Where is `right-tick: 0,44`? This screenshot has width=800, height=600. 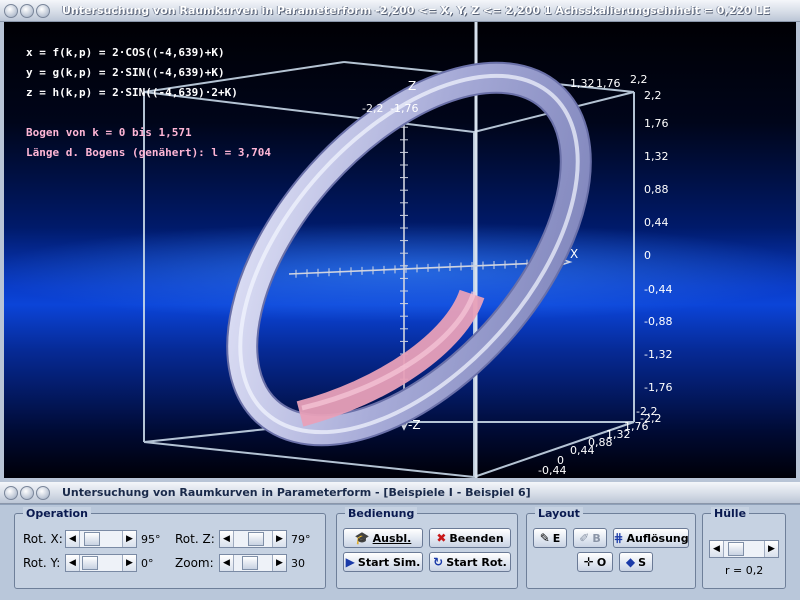 right-tick: 0,44 is located at coordinates (656, 222).